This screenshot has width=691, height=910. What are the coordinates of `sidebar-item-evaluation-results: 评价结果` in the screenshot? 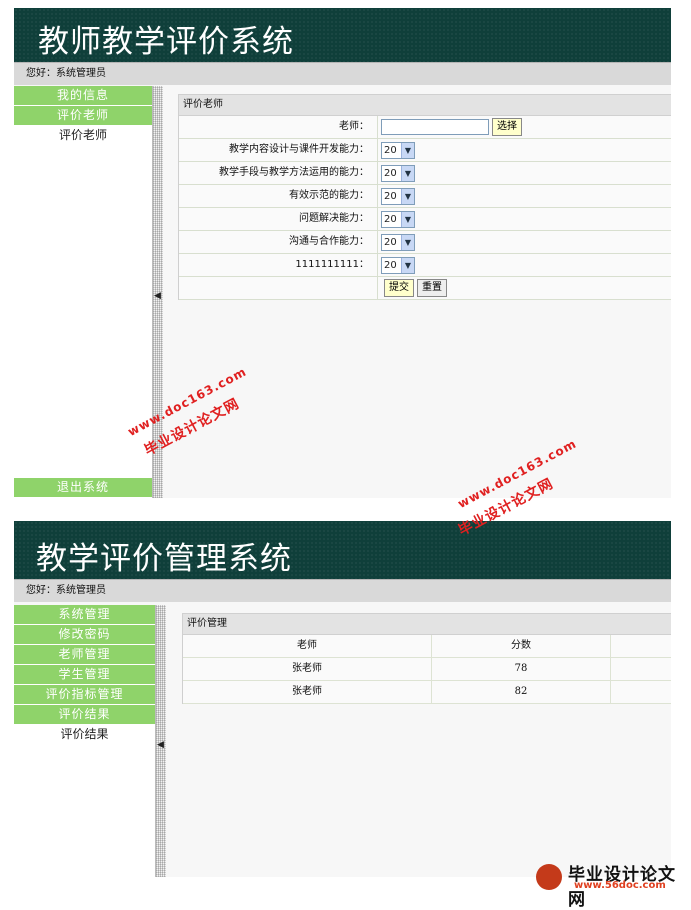 It's located at (84, 714).